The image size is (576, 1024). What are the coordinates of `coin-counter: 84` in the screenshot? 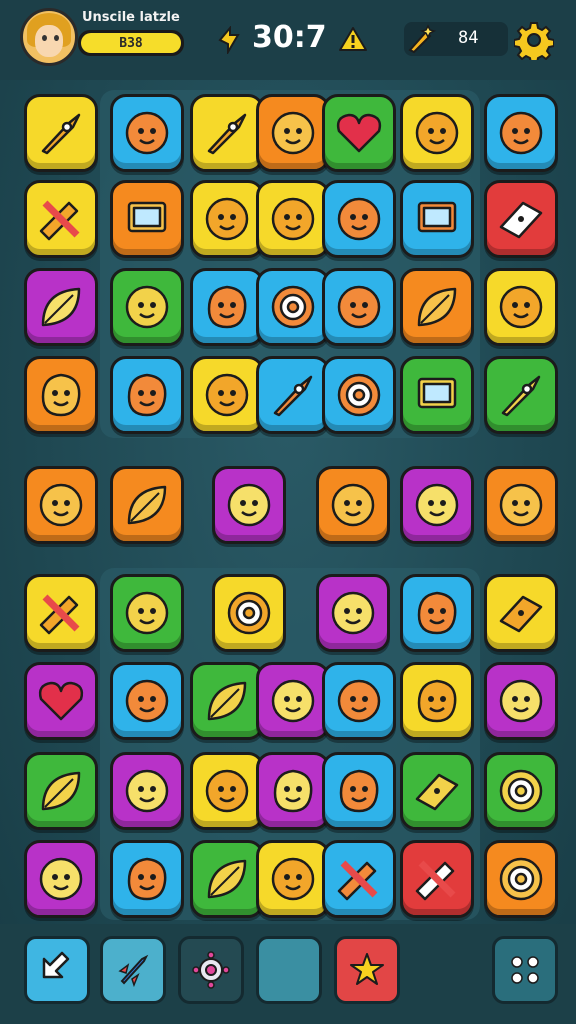 It's located at (456, 39).